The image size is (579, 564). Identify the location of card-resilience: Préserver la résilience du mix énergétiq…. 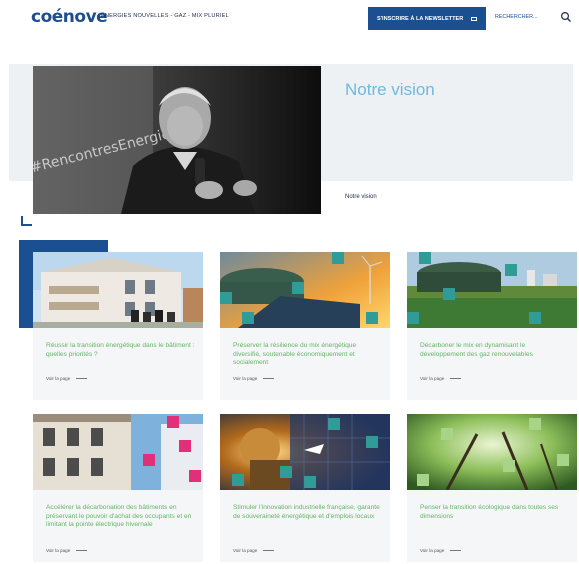
(305, 326).